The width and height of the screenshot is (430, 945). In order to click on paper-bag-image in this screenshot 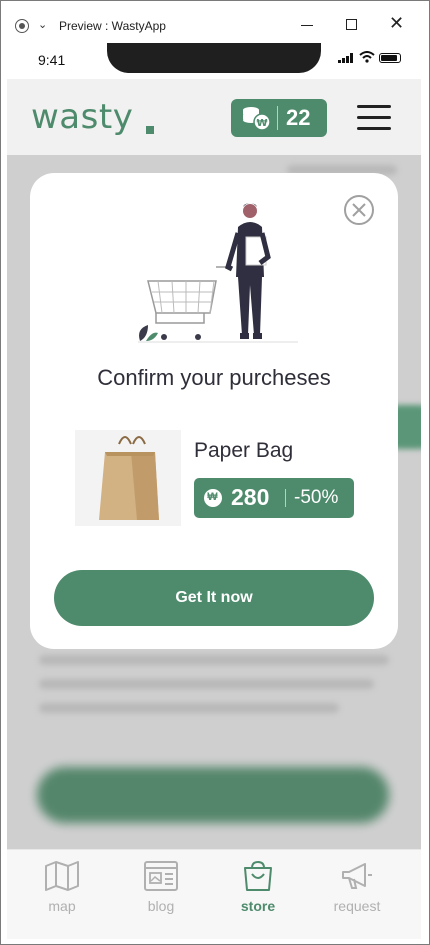, I will do `click(128, 478)`.